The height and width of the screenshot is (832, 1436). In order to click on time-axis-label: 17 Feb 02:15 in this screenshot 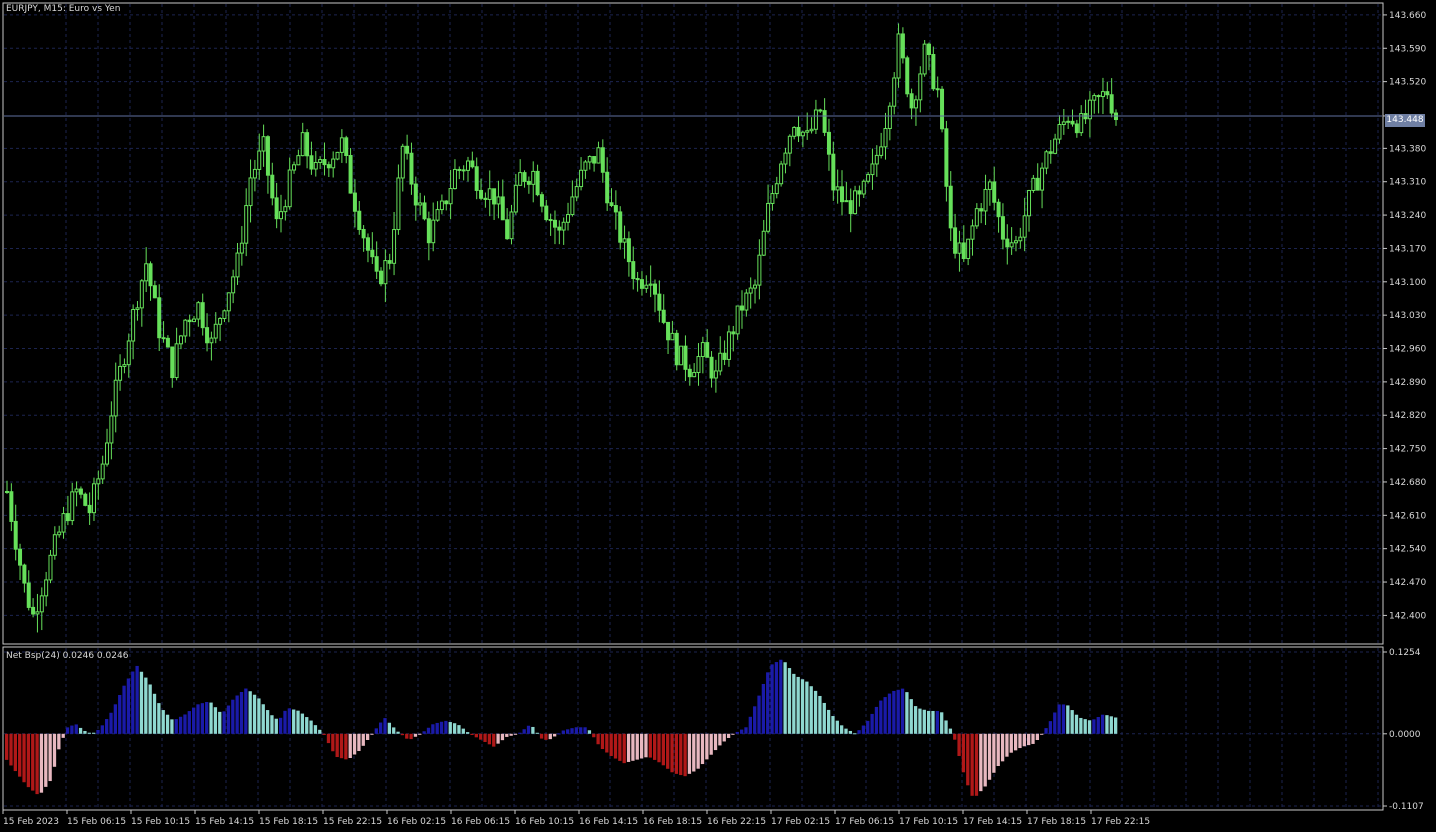, I will do `click(800, 822)`.